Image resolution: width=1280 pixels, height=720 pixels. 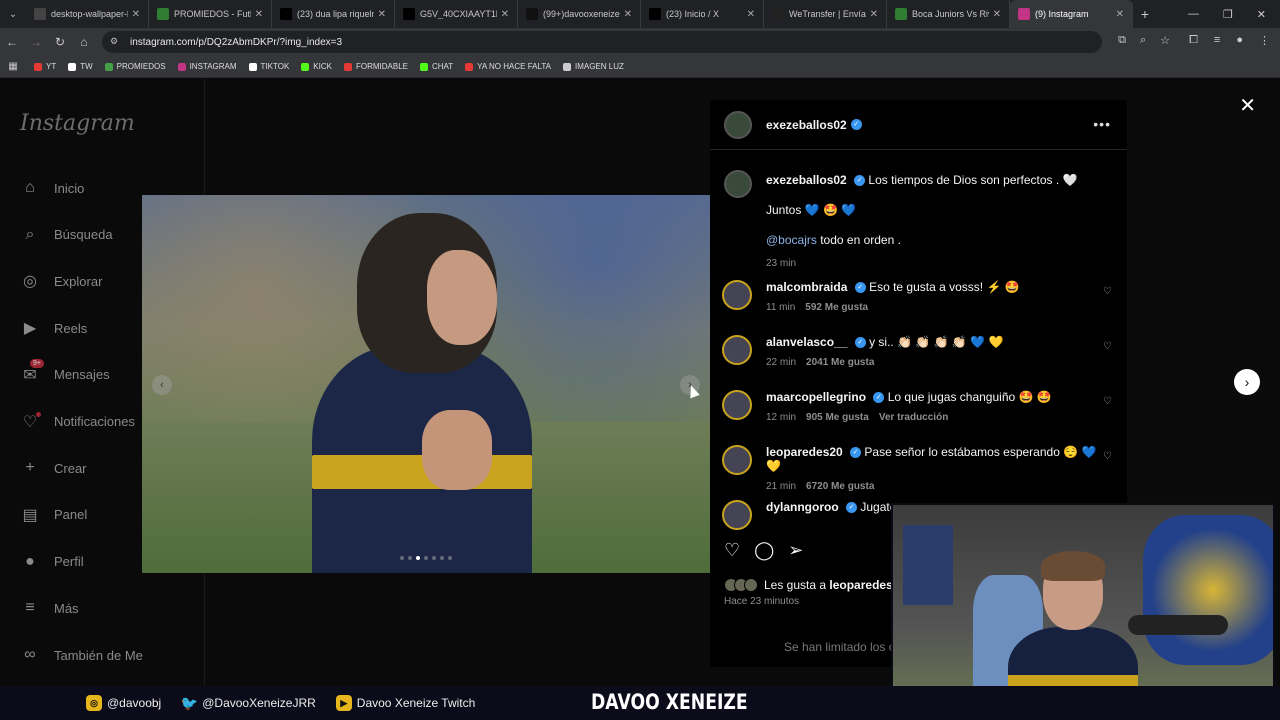 I want to click on sidebar-item-label: Búsqueda, so click(x=83, y=235).